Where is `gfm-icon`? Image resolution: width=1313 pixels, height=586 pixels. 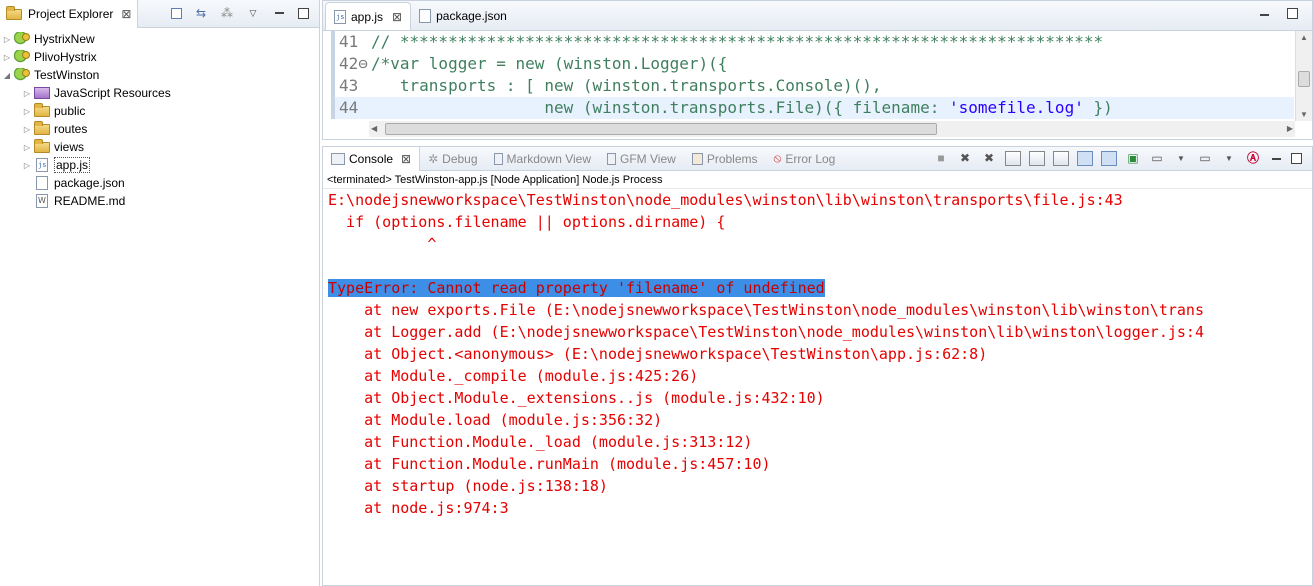
gfm-icon is located at coordinates (612, 158).